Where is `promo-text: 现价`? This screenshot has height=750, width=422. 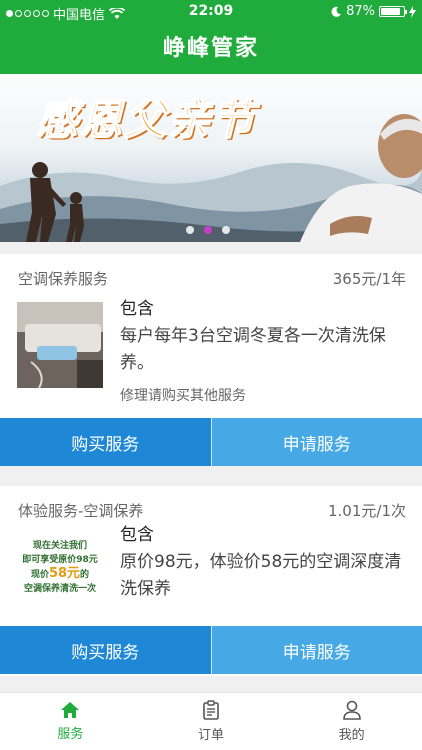
promo-text: 现价 is located at coordinates (39, 574).